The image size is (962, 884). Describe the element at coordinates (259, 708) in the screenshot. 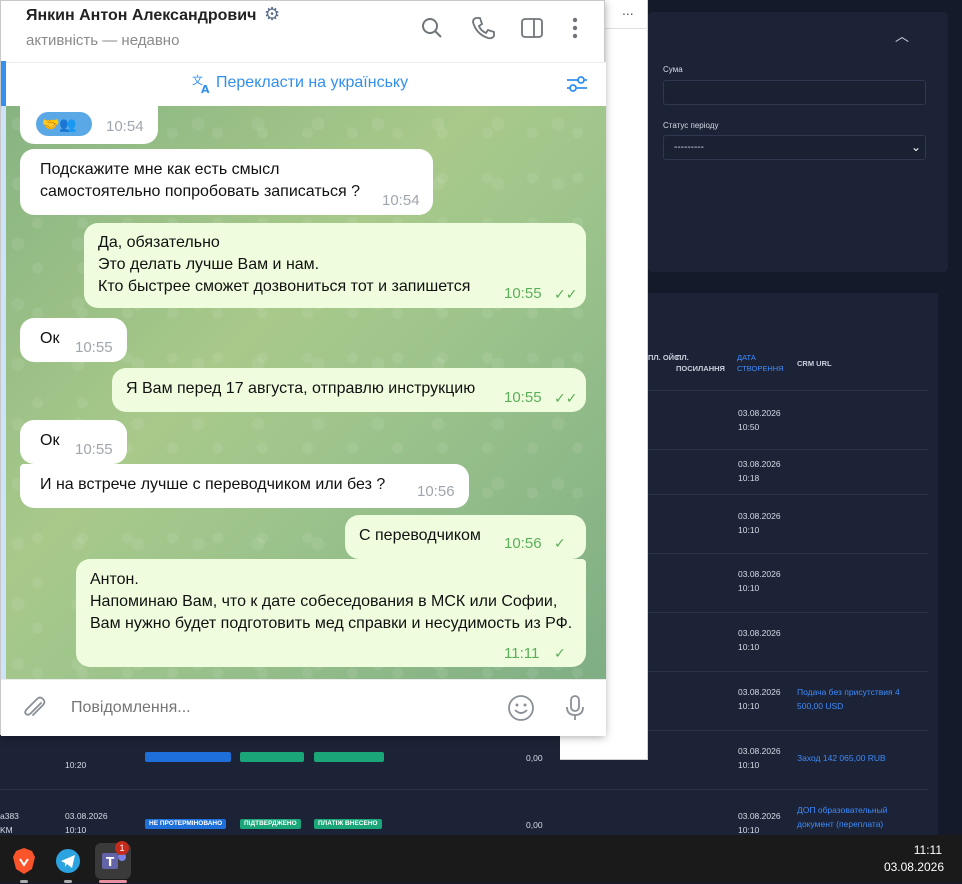

I see `message-input` at that location.